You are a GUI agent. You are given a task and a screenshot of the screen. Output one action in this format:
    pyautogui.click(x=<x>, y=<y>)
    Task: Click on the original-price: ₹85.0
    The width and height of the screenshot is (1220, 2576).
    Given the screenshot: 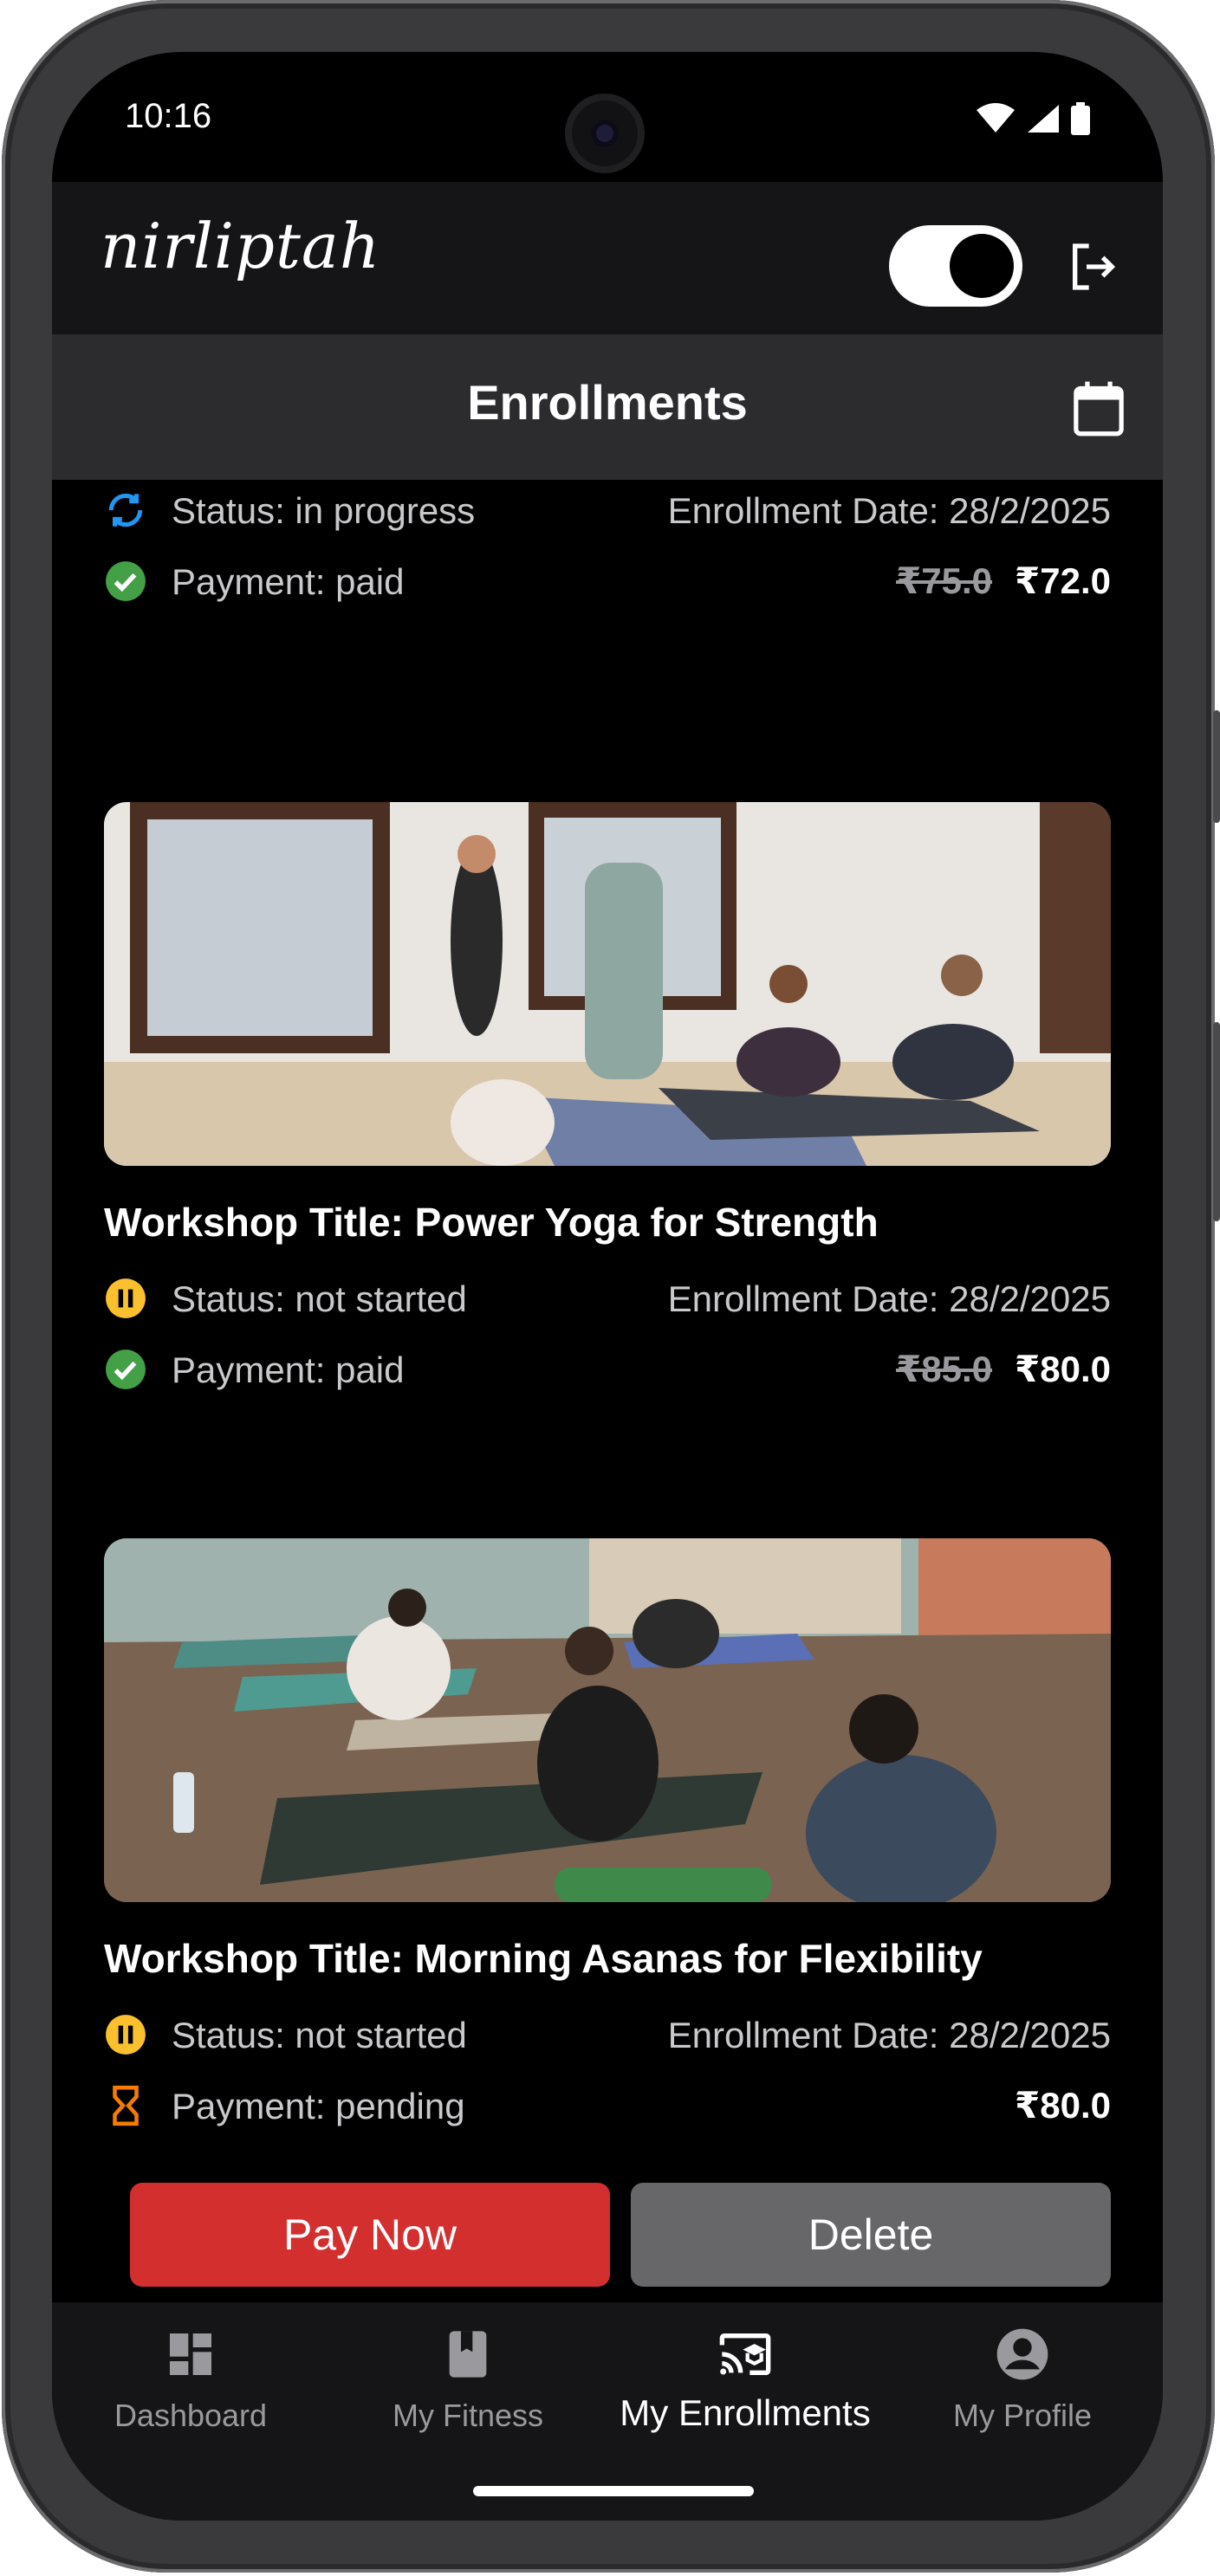 What is the action you would take?
    pyautogui.click(x=944, y=1369)
    